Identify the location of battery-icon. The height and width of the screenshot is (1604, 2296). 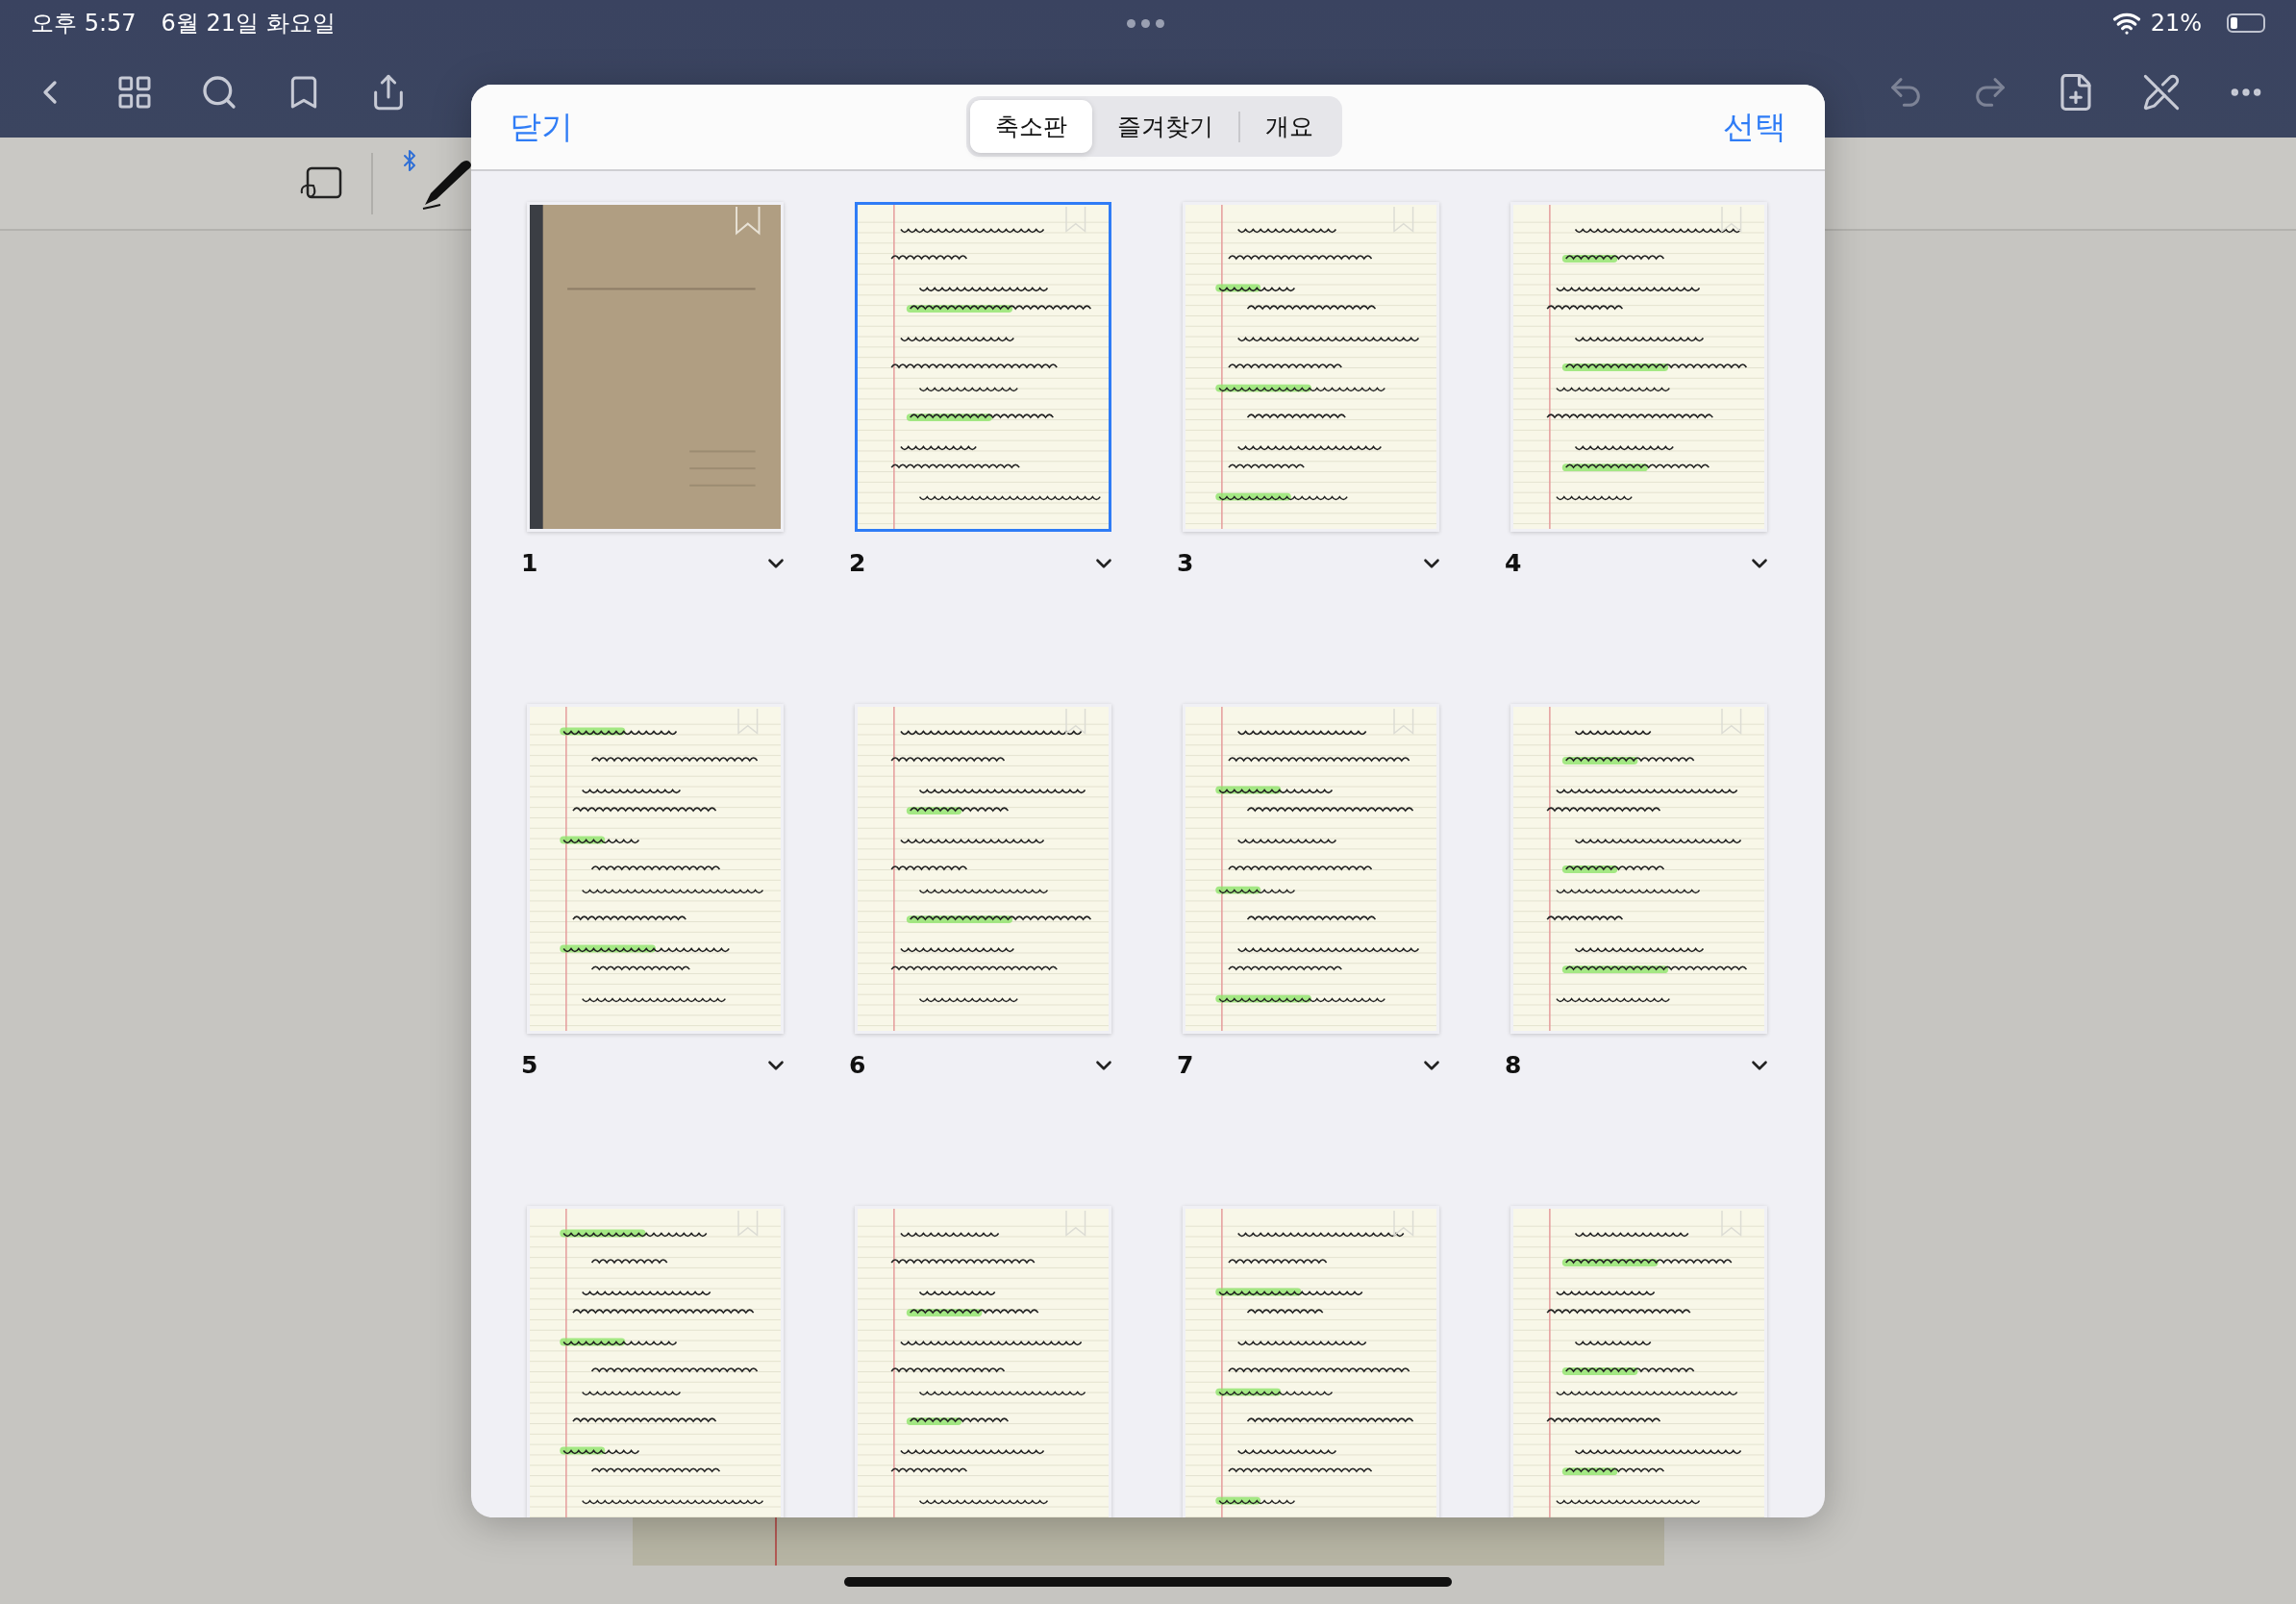
(2246, 23).